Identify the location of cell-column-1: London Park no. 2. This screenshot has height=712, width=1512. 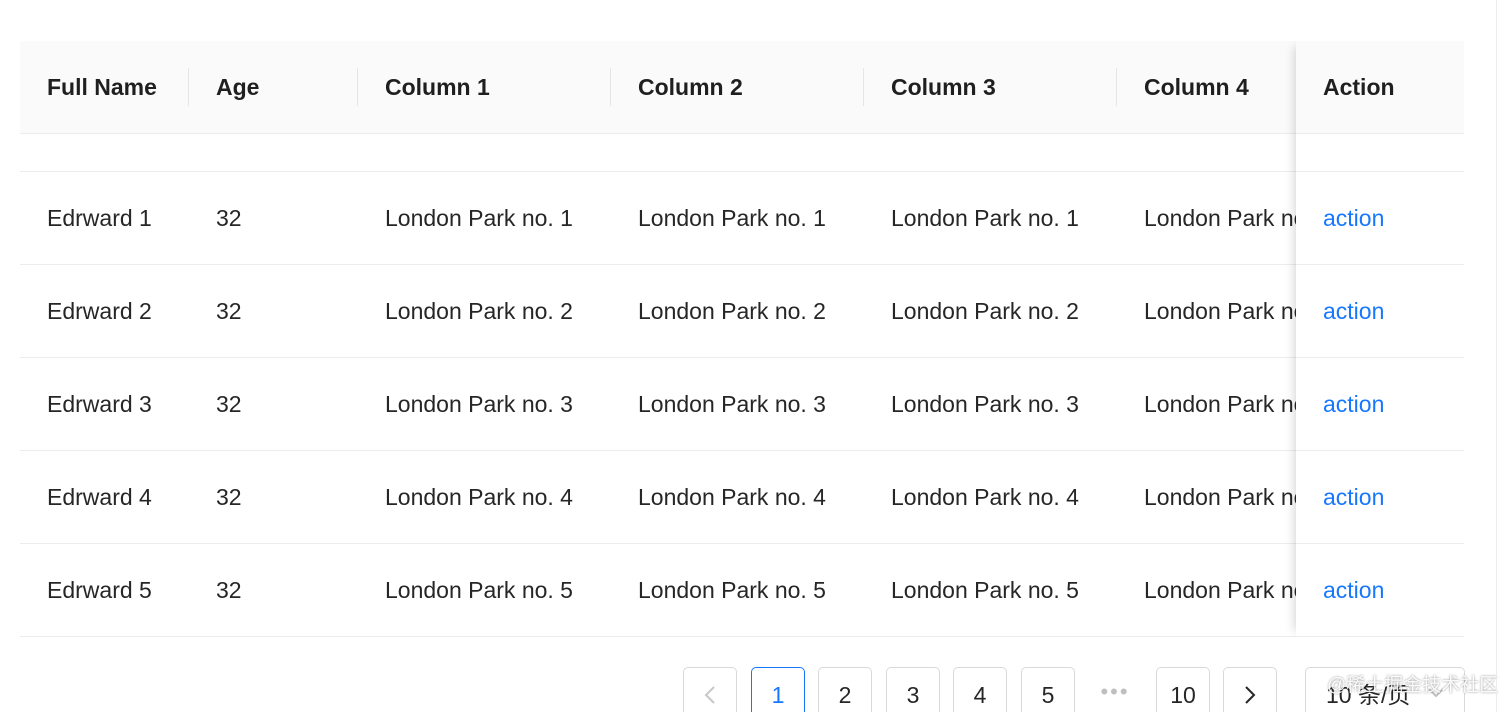
(479, 311).